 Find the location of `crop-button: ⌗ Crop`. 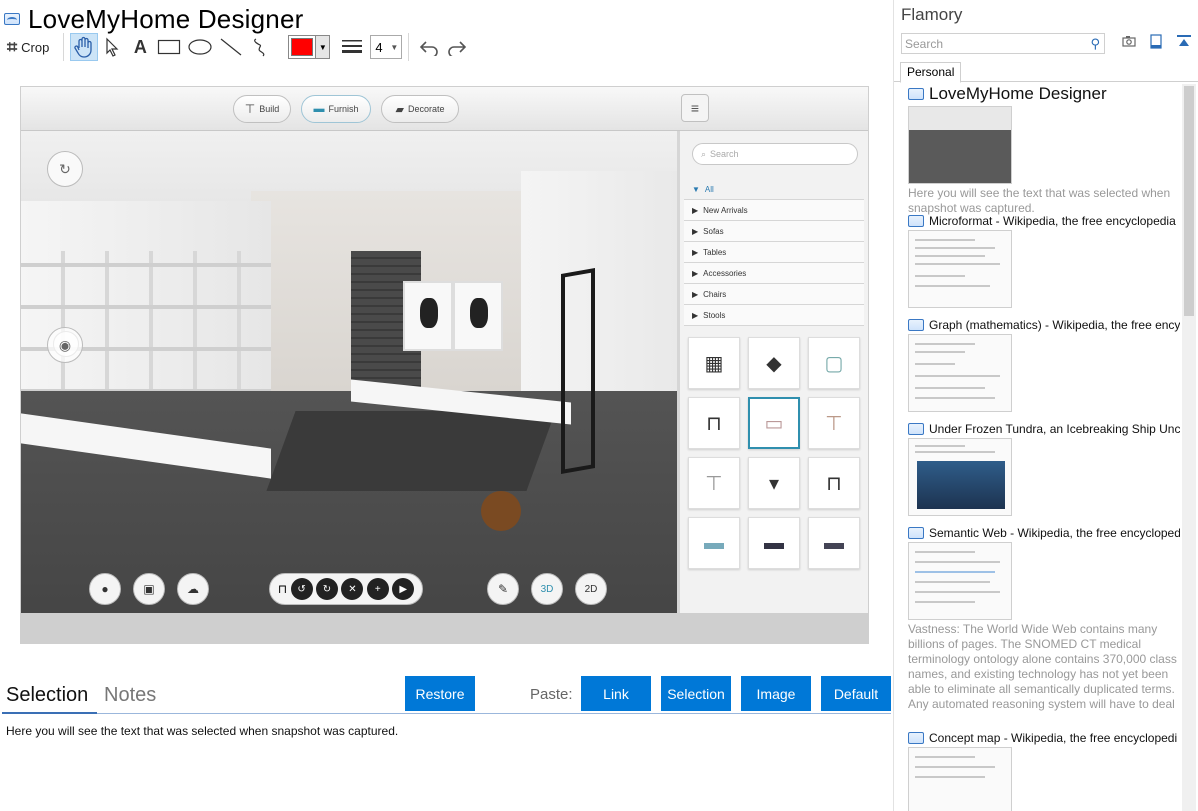

crop-button: ⌗ Crop is located at coordinates (30, 47).